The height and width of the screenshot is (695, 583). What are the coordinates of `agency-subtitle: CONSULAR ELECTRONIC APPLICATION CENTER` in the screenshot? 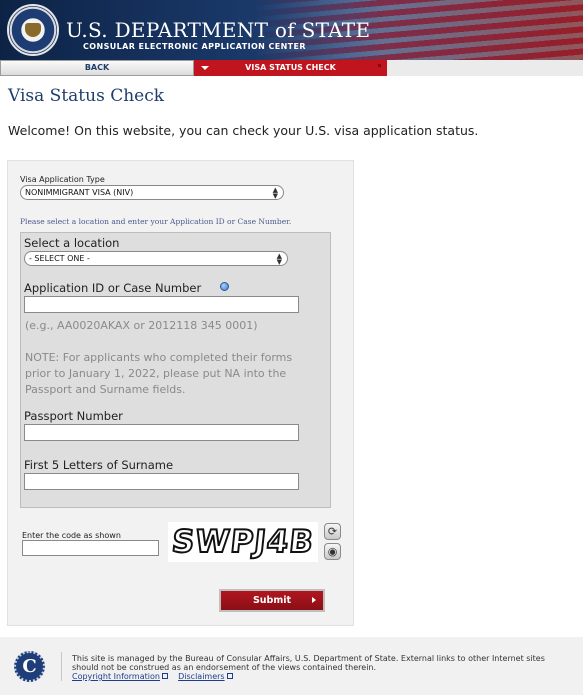 It's located at (194, 46).